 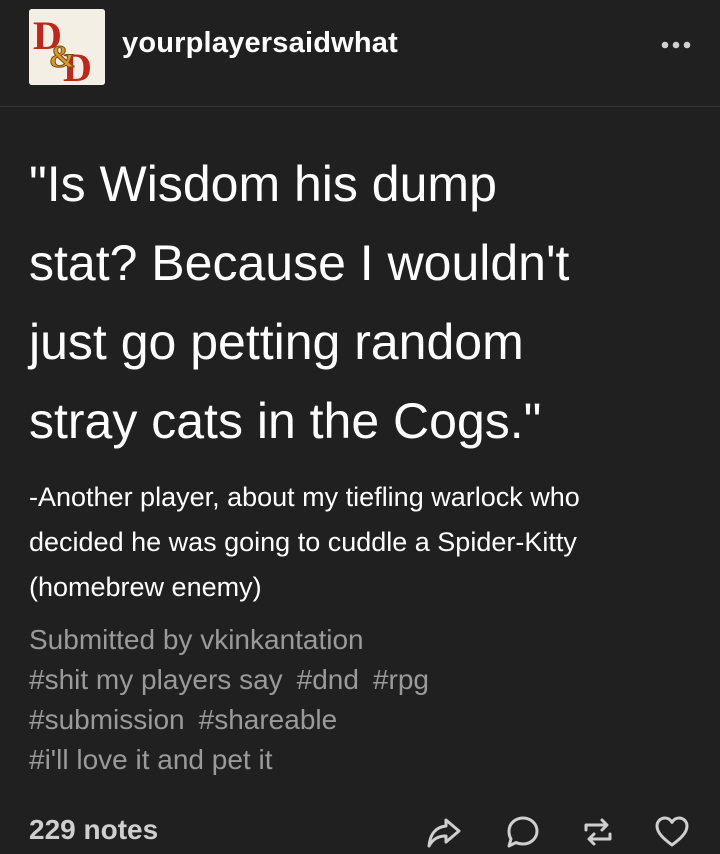 I want to click on blog-avatar: D D &, so click(x=67, y=47).